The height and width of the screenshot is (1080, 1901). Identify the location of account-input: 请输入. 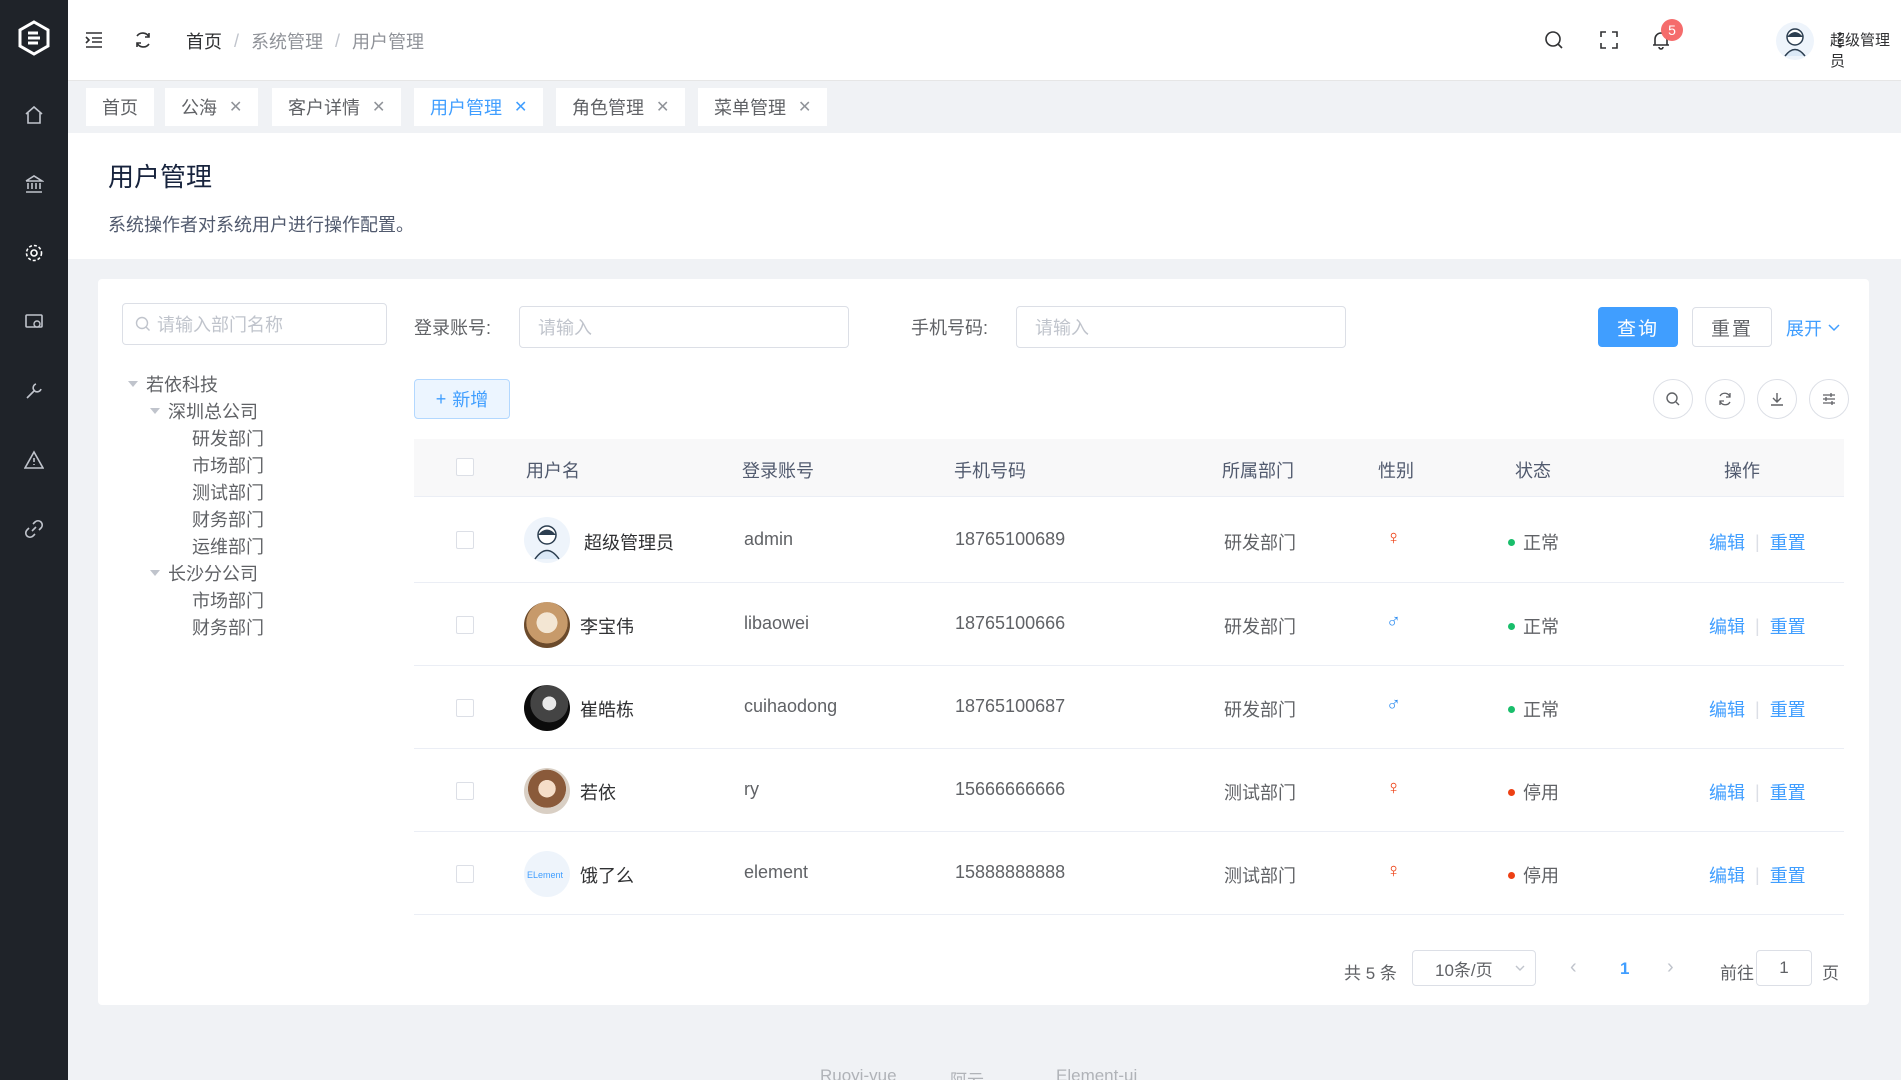
(684, 327).